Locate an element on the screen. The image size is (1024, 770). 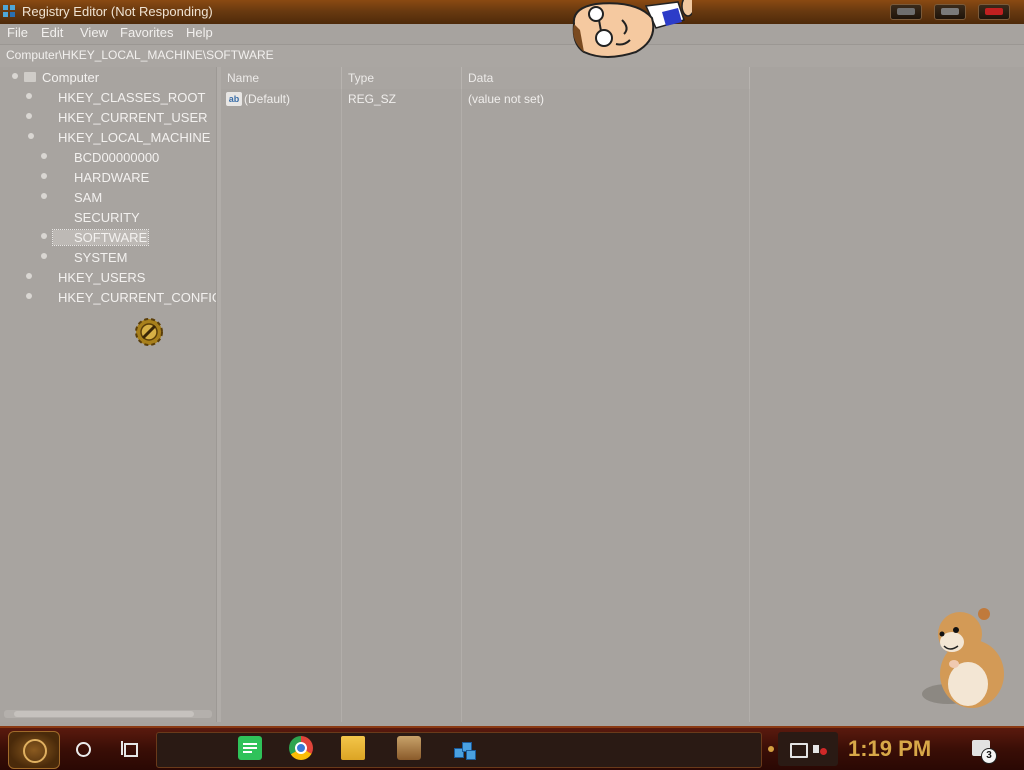
task-view-icon is located at coordinates (129, 749).